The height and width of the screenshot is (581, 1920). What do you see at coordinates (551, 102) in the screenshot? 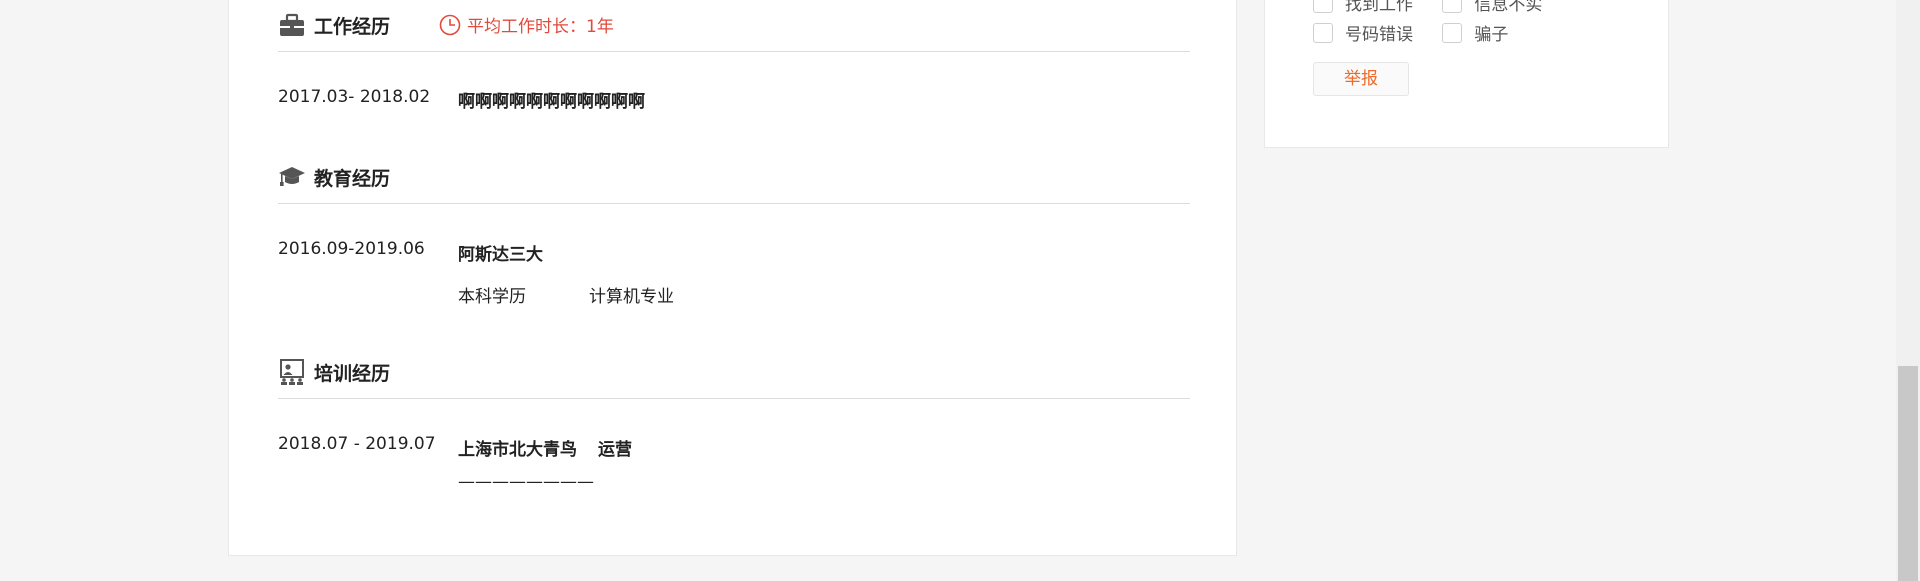
I see `work-company: 啊啊啊啊啊啊啊啊啊啊啊` at bounding box center [551, 102].